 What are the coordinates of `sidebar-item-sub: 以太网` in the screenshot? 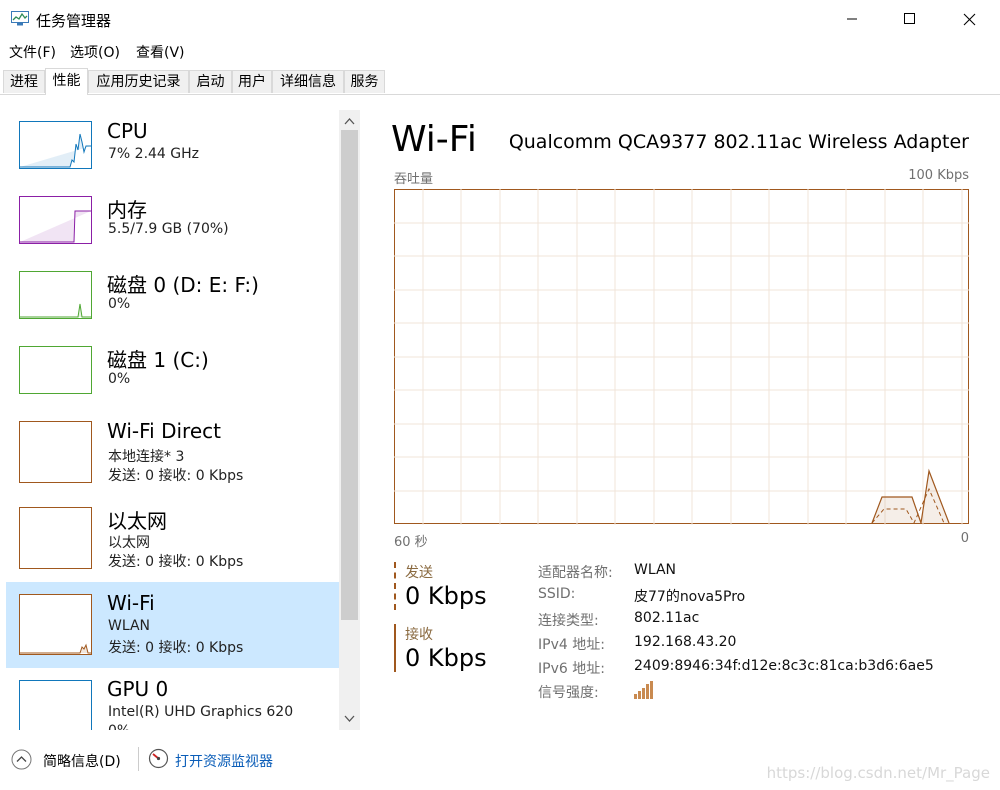 It's located at (129, 543).